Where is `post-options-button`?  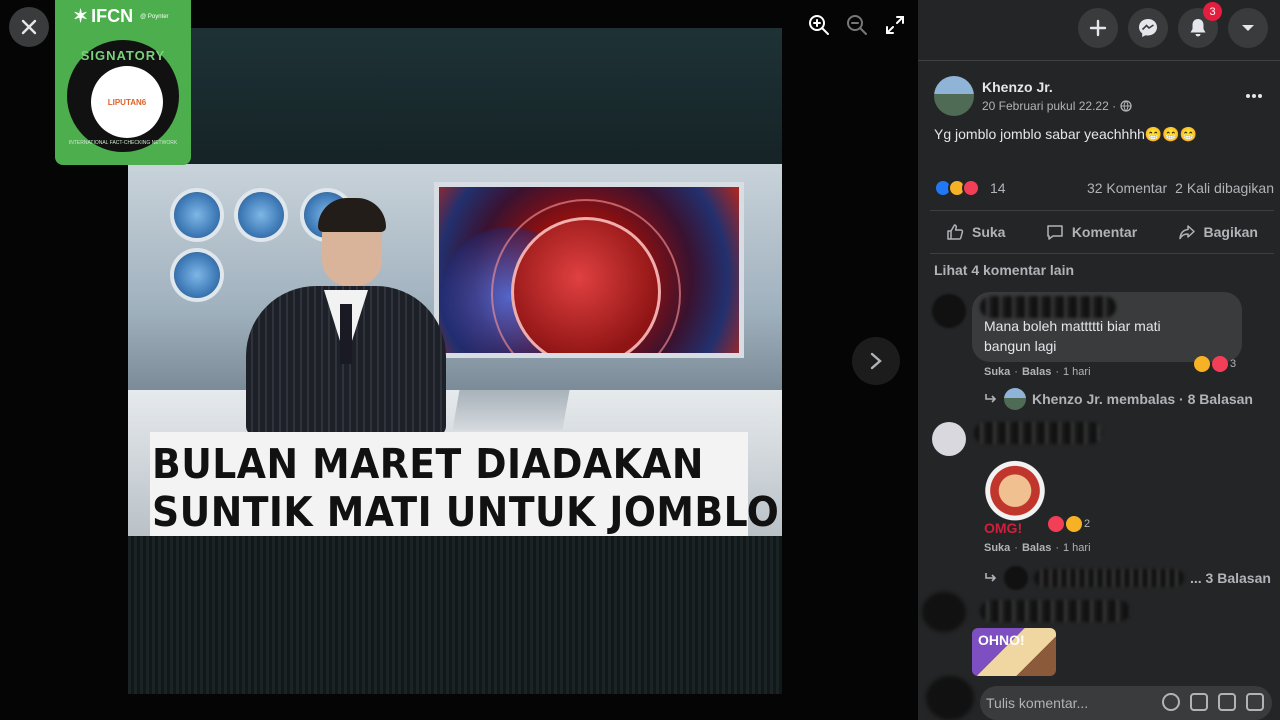
post-options-button is located at coordinates (1254, 96).